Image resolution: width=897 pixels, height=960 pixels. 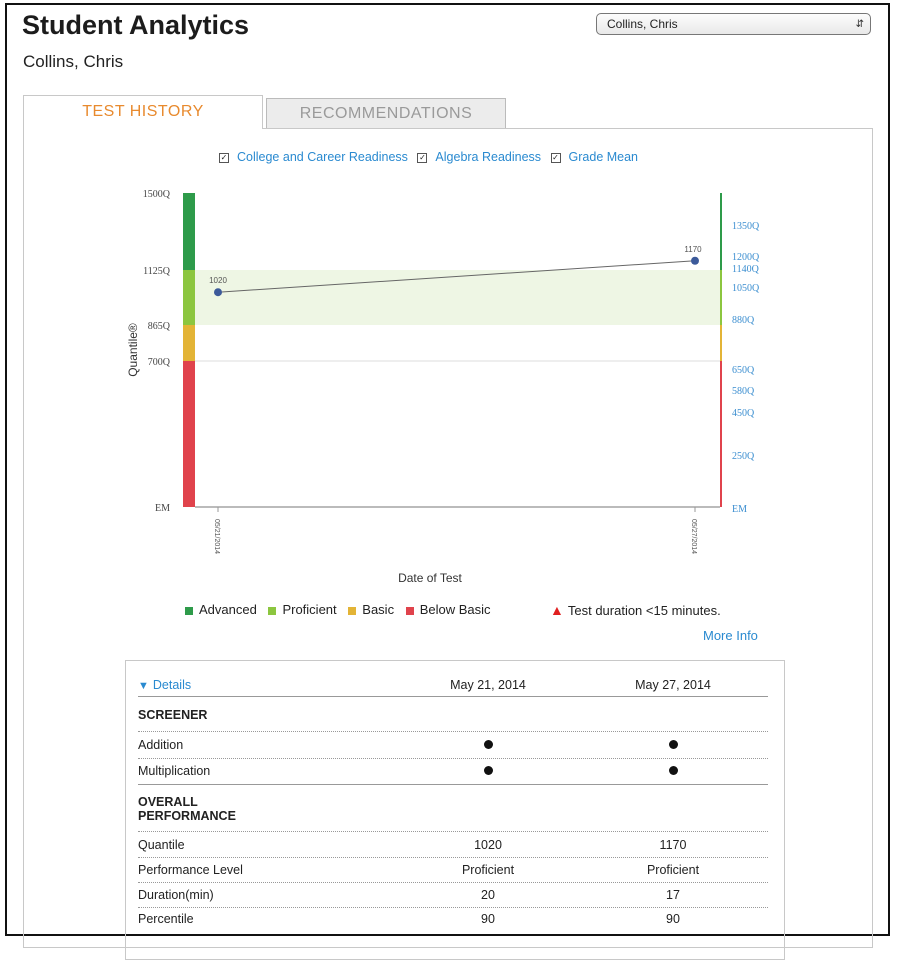 I want to click on more-info-link: More Info, so click(x=730, y=635).